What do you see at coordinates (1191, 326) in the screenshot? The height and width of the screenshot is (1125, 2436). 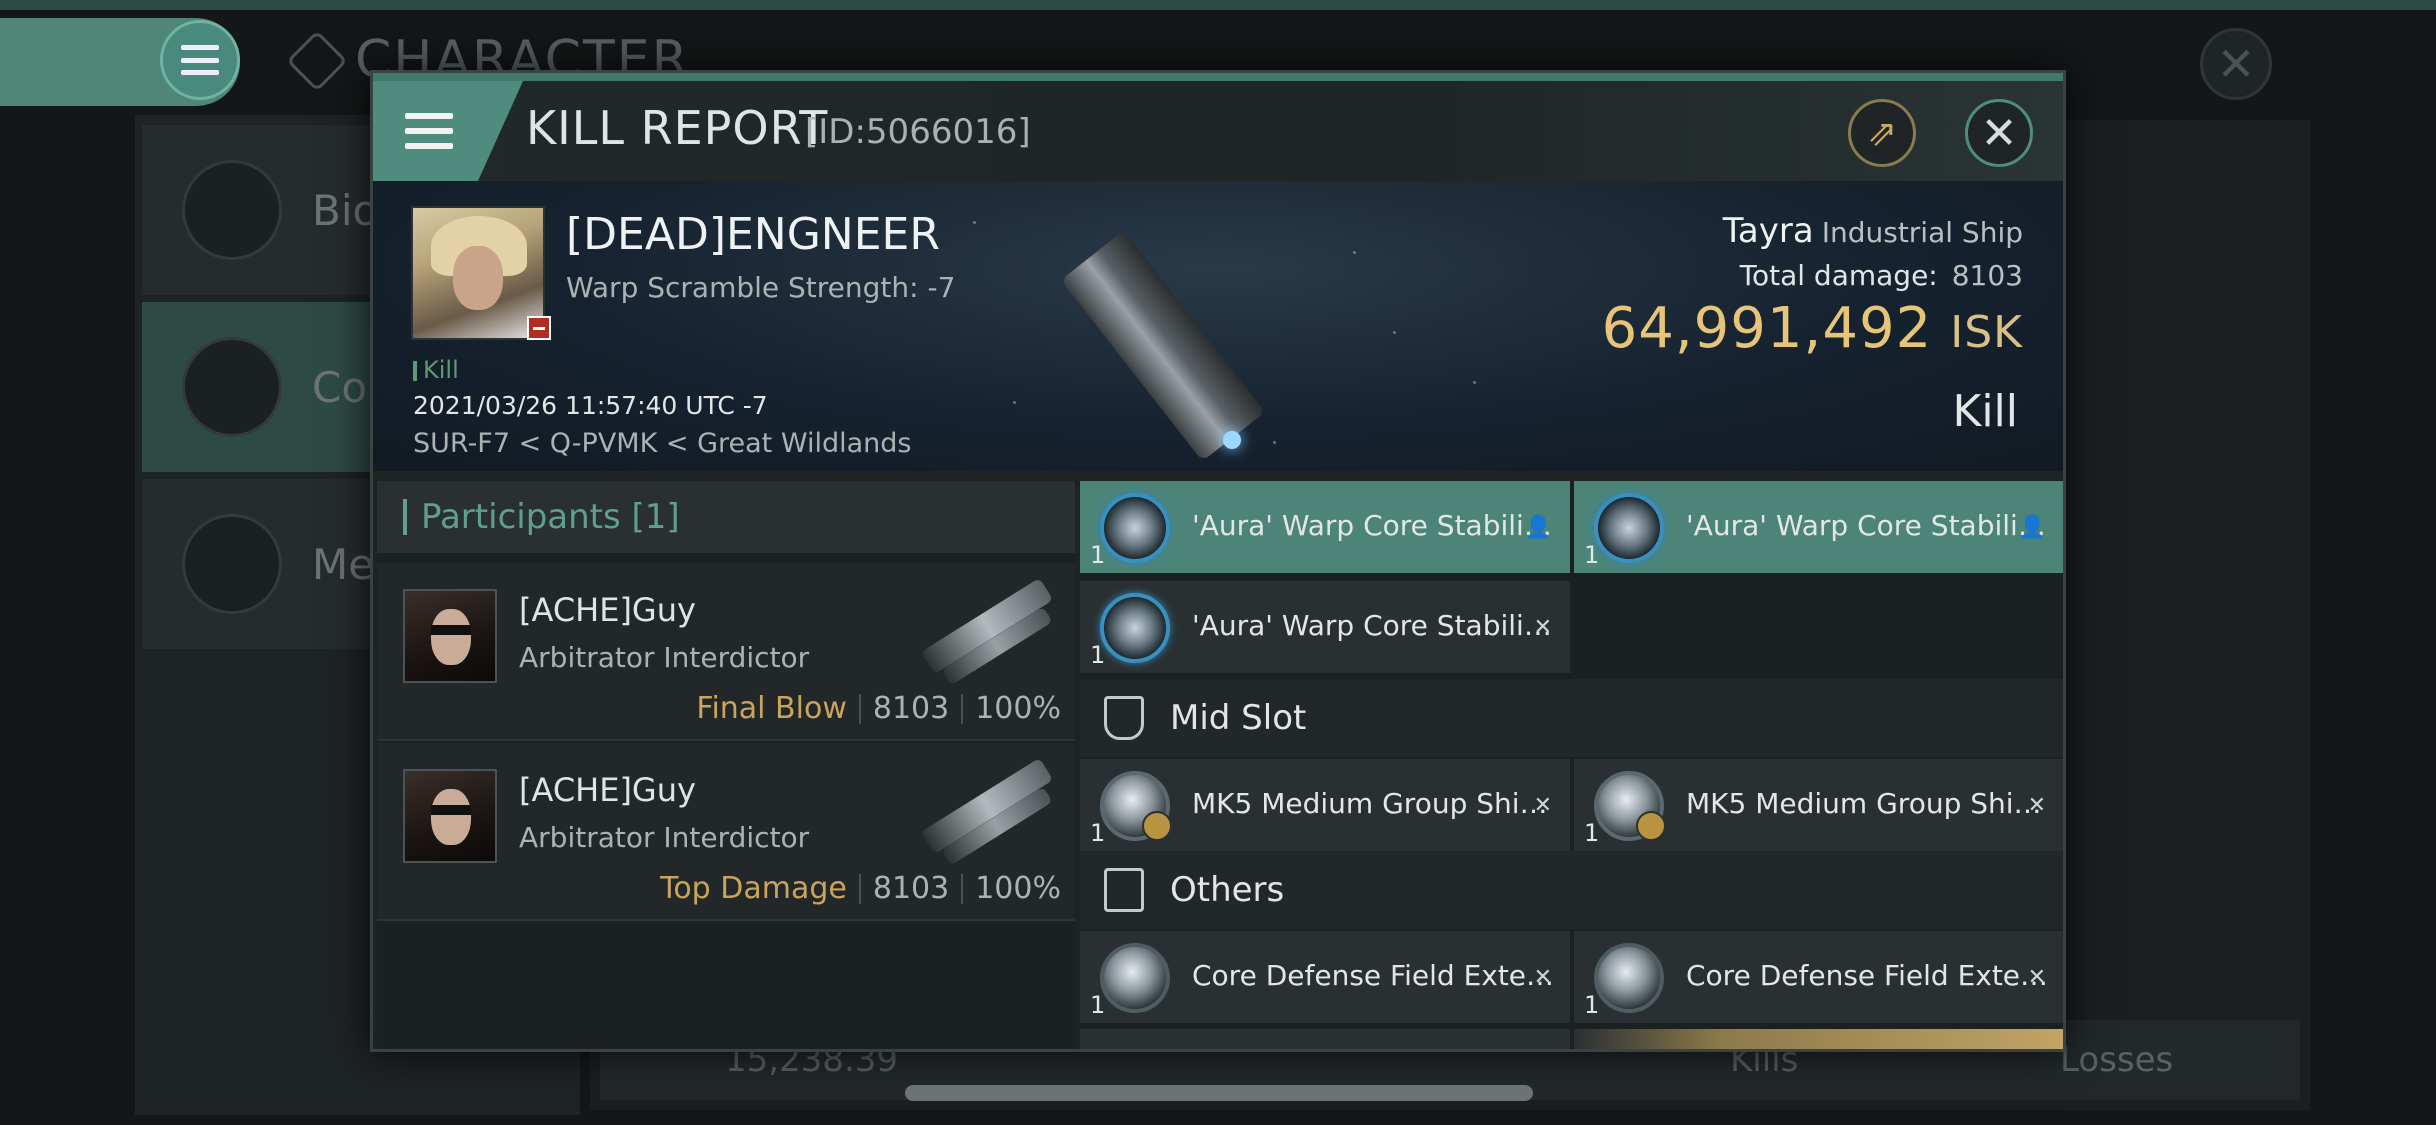 I see `victim-ship-image` at bounding box center [1191, 326].